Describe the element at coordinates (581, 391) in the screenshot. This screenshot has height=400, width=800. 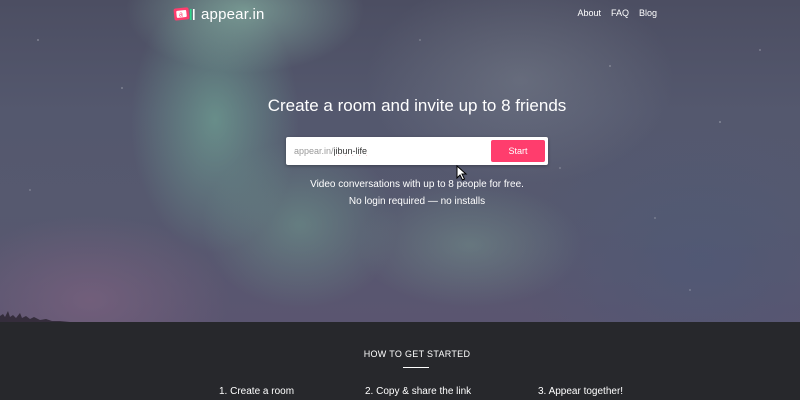
I see `step-appear-together: 3. Appear together!` at that location.